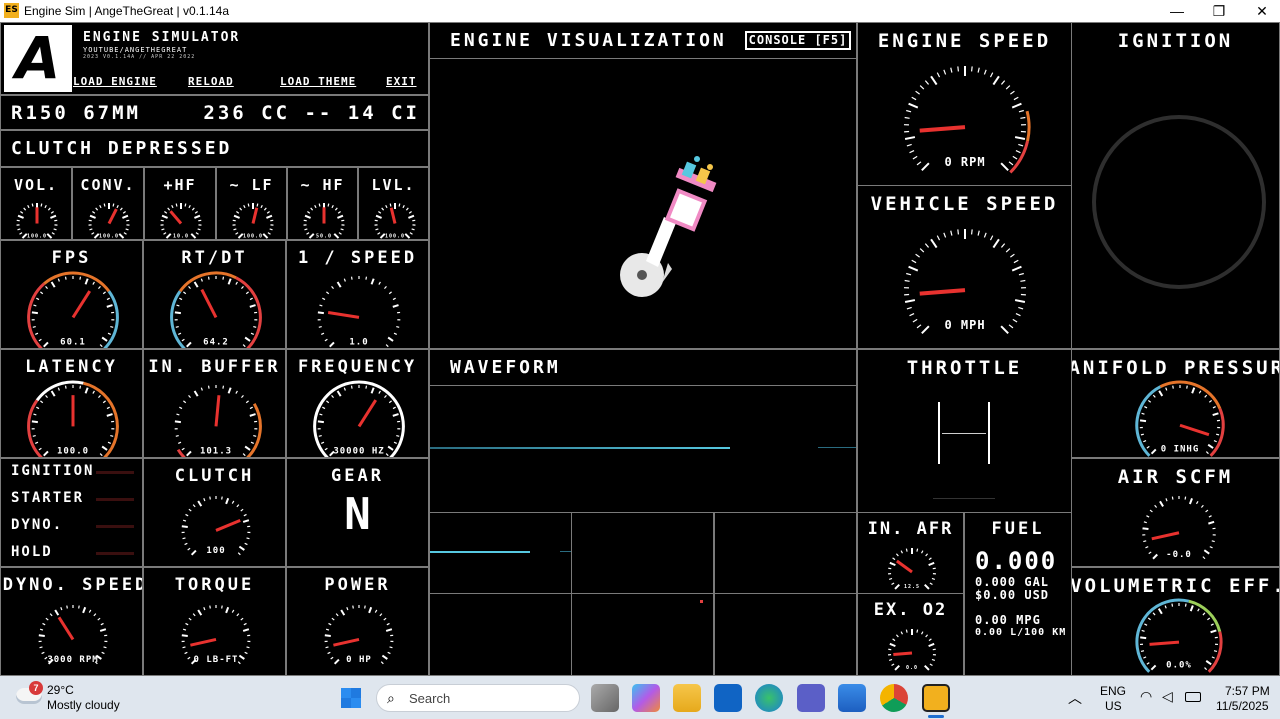  Describe the element at coordinates (1175, 185) in the screenshot. I see `ignition-panel: IGNITION` at that location.